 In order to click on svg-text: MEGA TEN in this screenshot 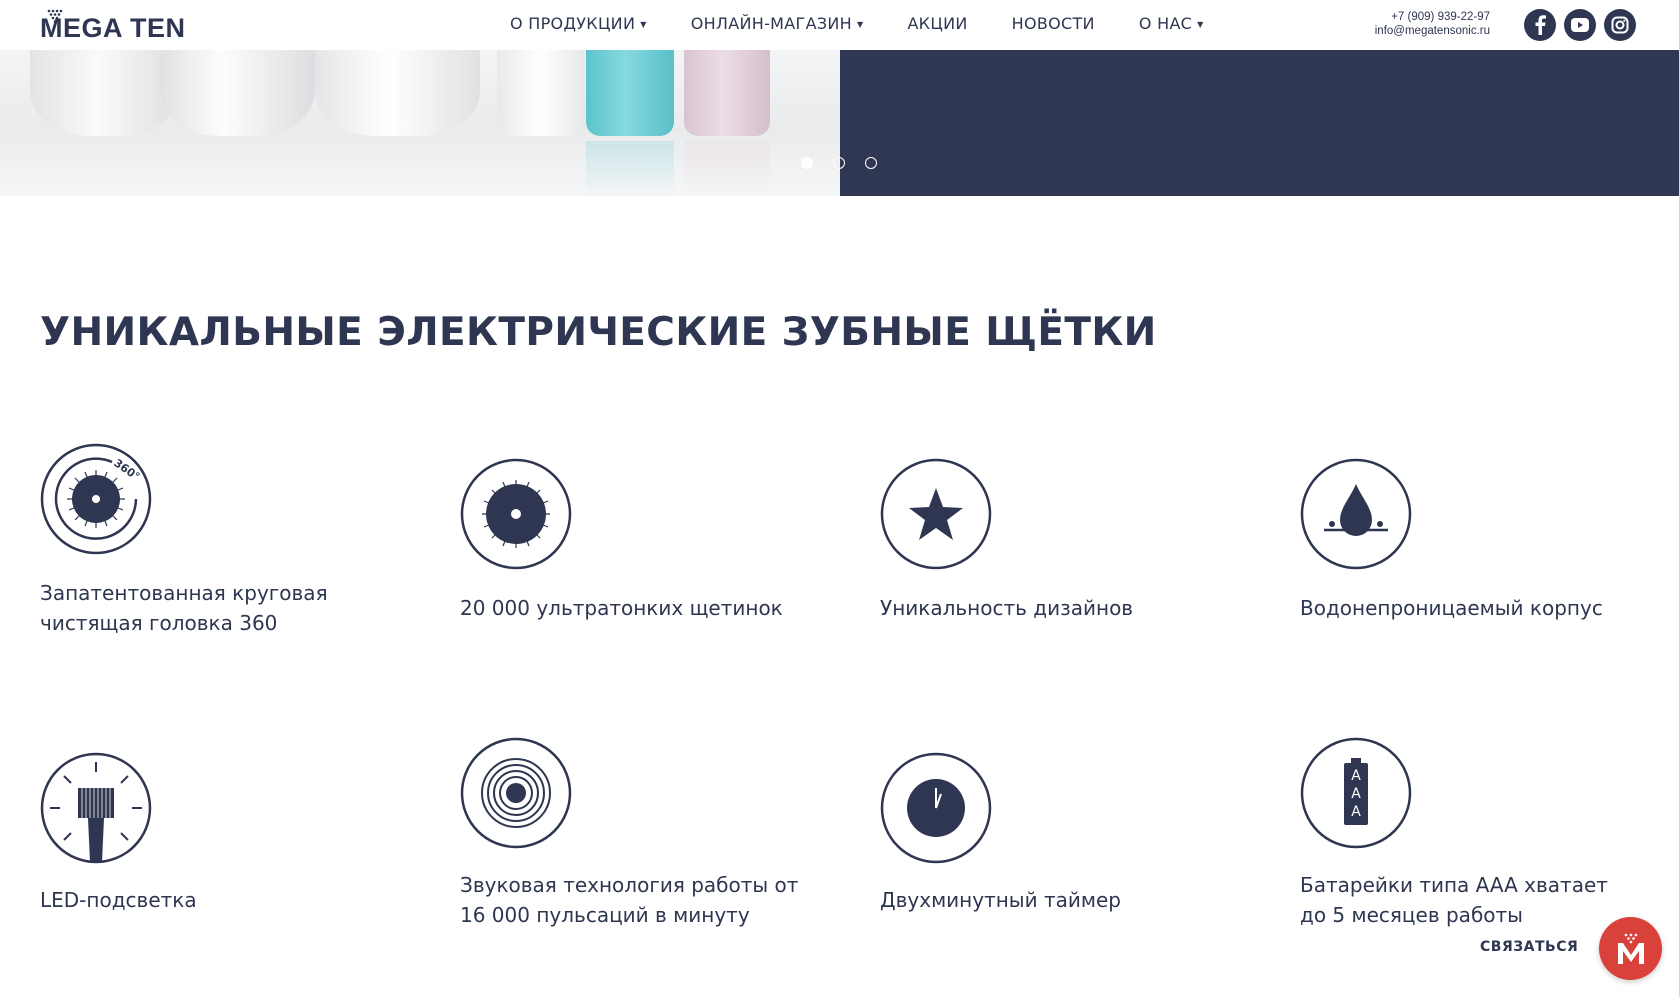, I will do `click(113, 26)`.